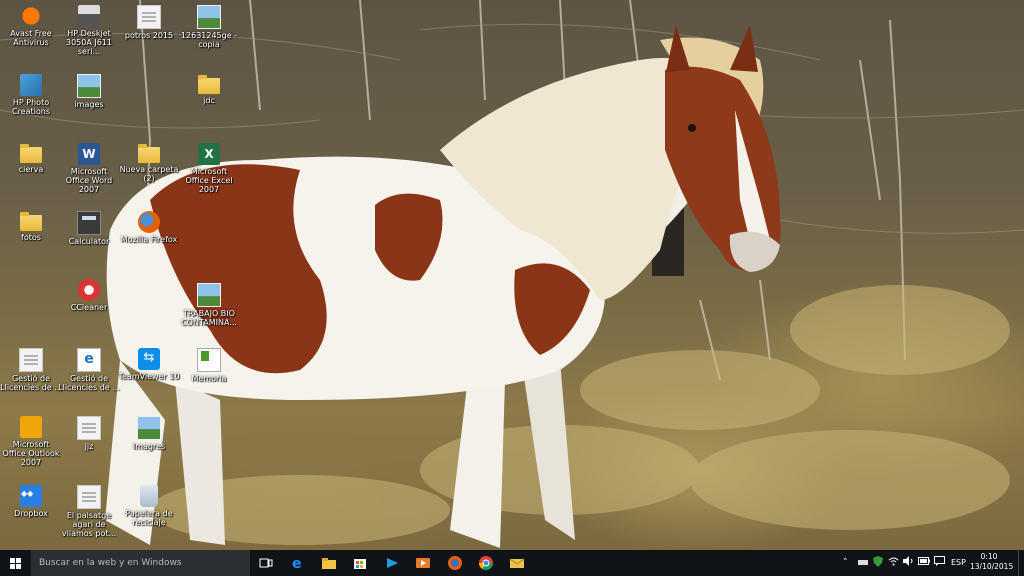 The image size is (1024, 576). I want to click on desktop-icon-label: Mozilla Firefox, so click(149, 239).